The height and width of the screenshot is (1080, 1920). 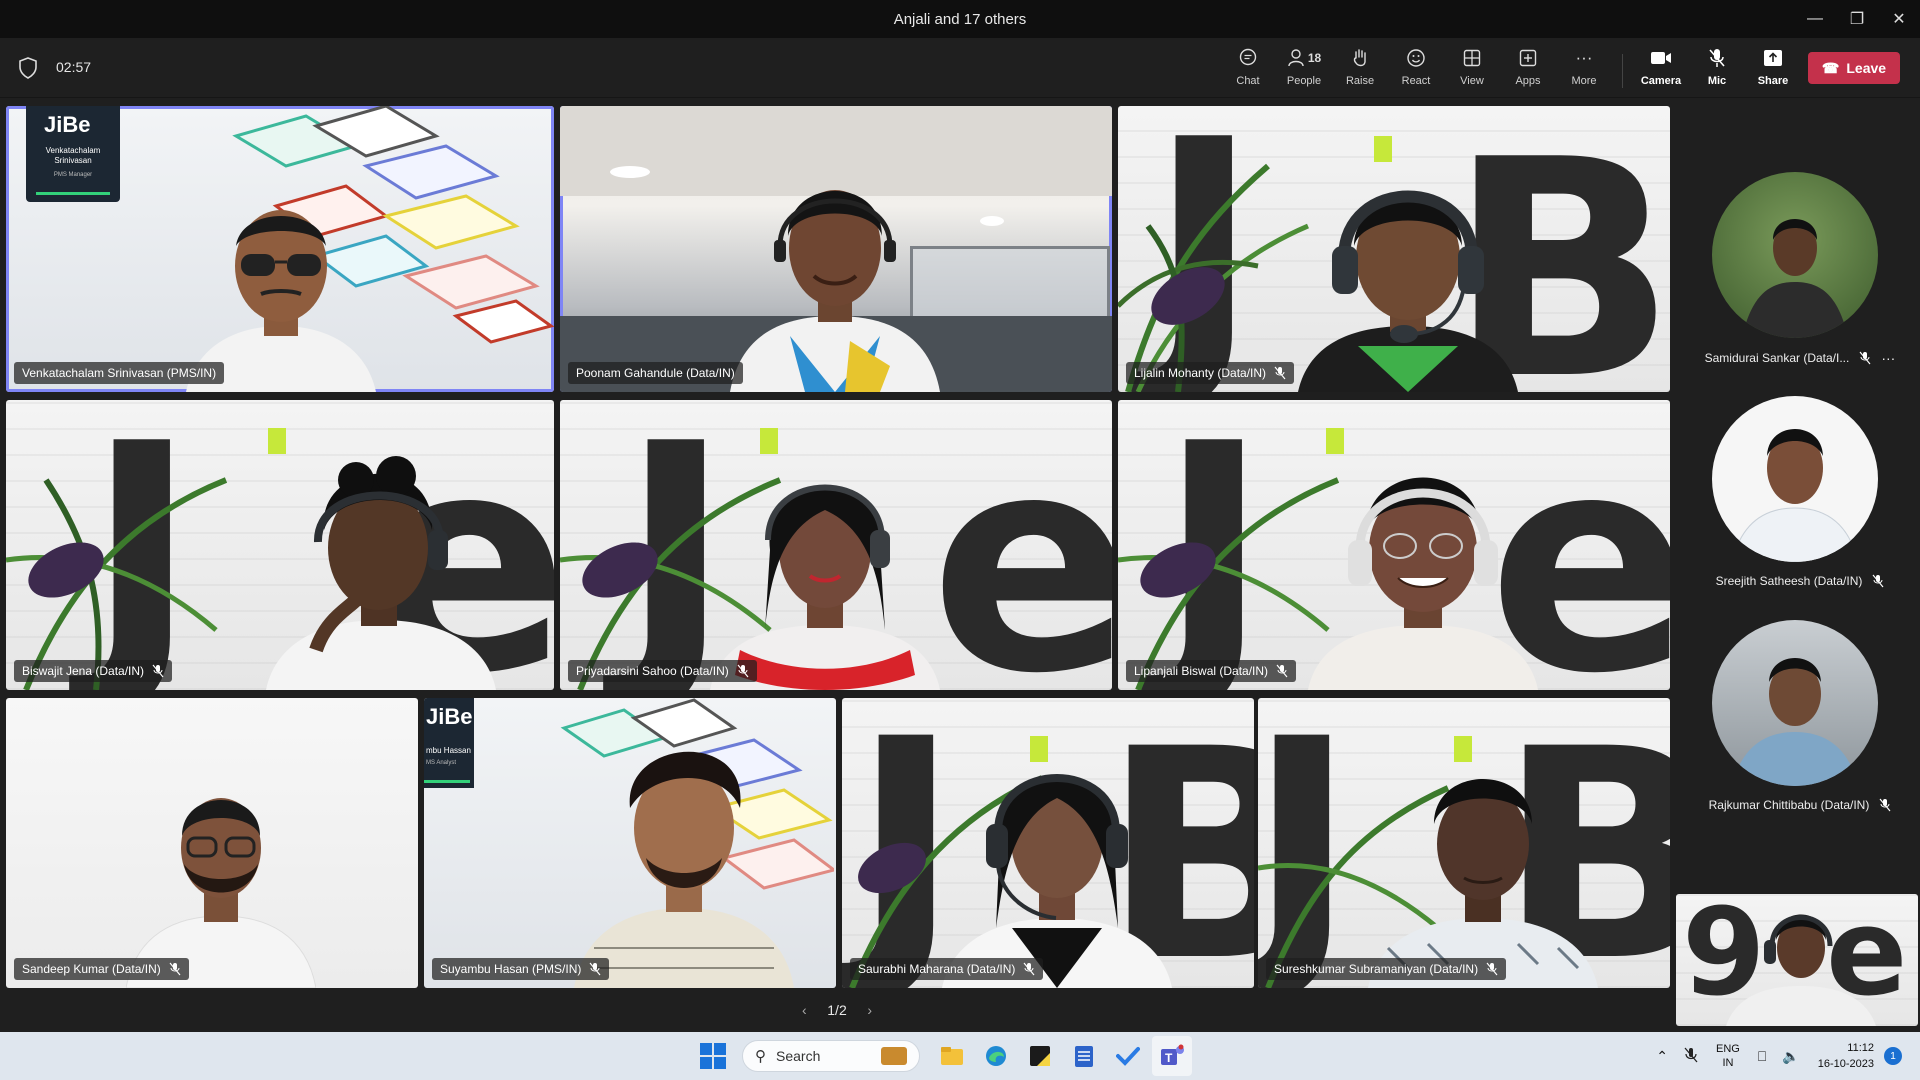 I want to click on page-indicator: 1/2, so click(x=837, y=1010).